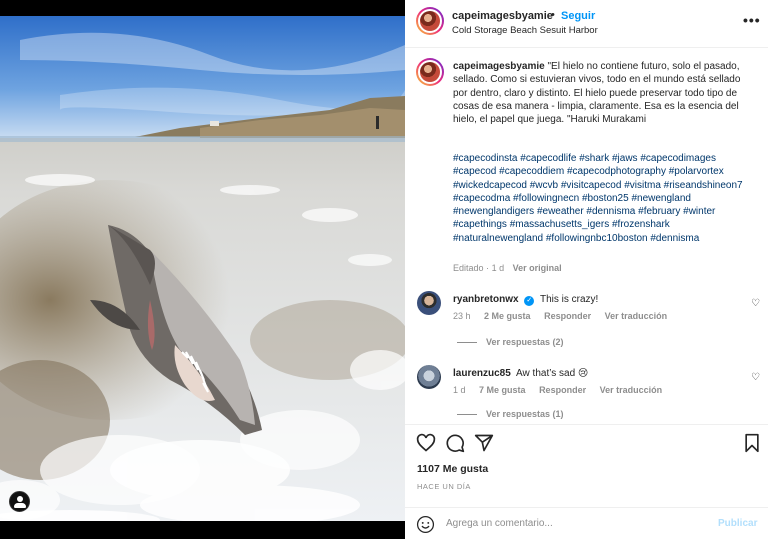  Describe the element at coordinates (468, 268) in the screenshot. I see `edited-label: Editado` at that location.